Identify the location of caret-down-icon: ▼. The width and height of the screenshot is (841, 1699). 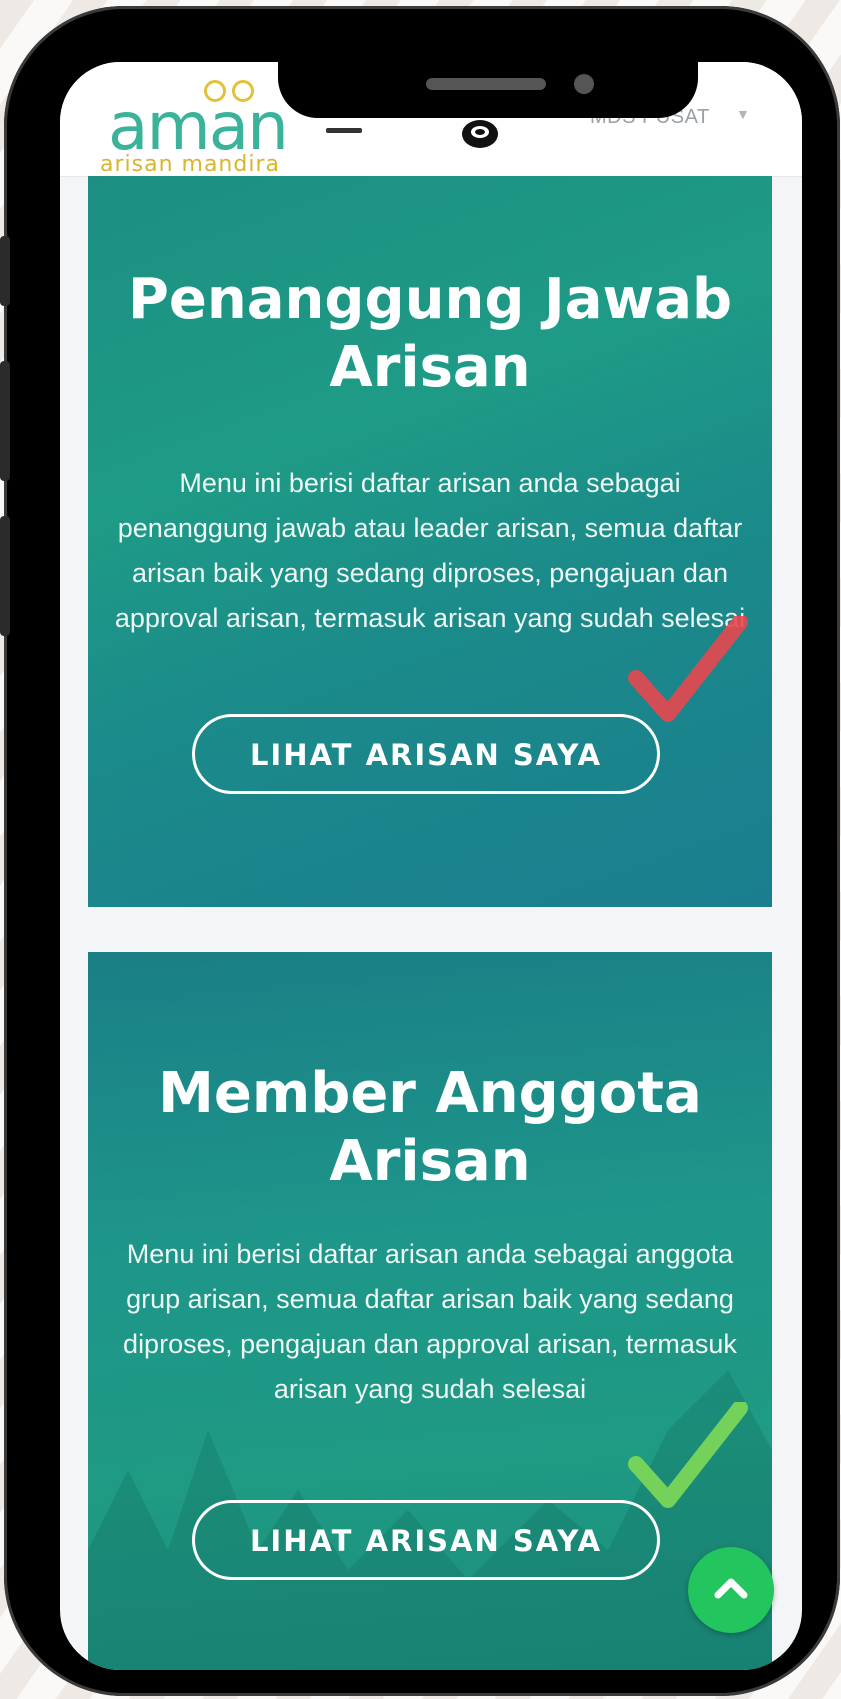
(743, 114).